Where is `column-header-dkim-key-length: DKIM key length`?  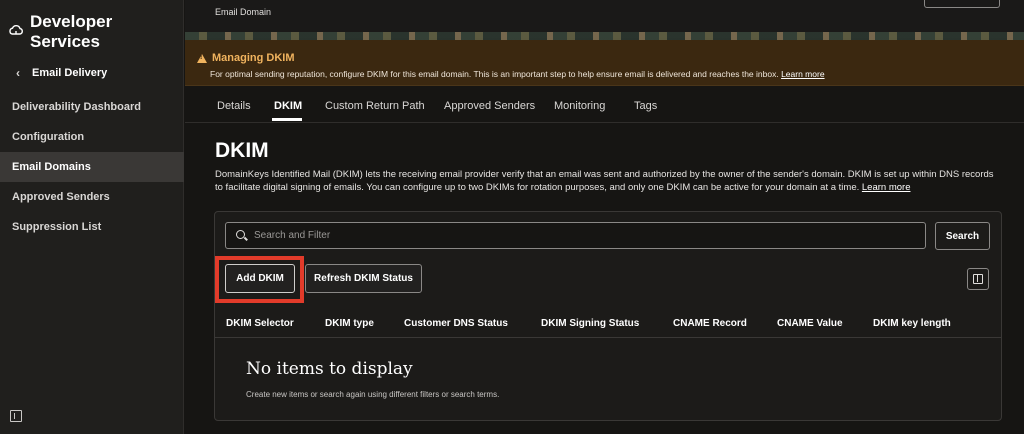
column-header-dkim-key-length: DKIM key length is located at coordinates (912, 323).